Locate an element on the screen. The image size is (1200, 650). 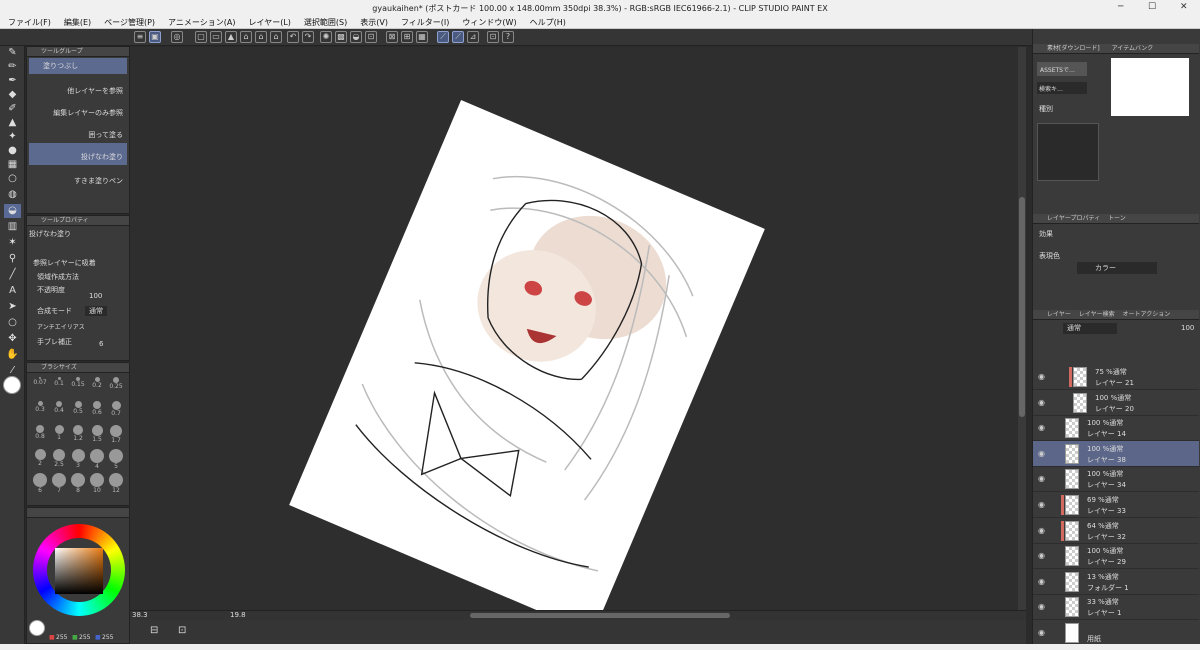
blend-icon: ✦ is located at coordinates (12, 137).